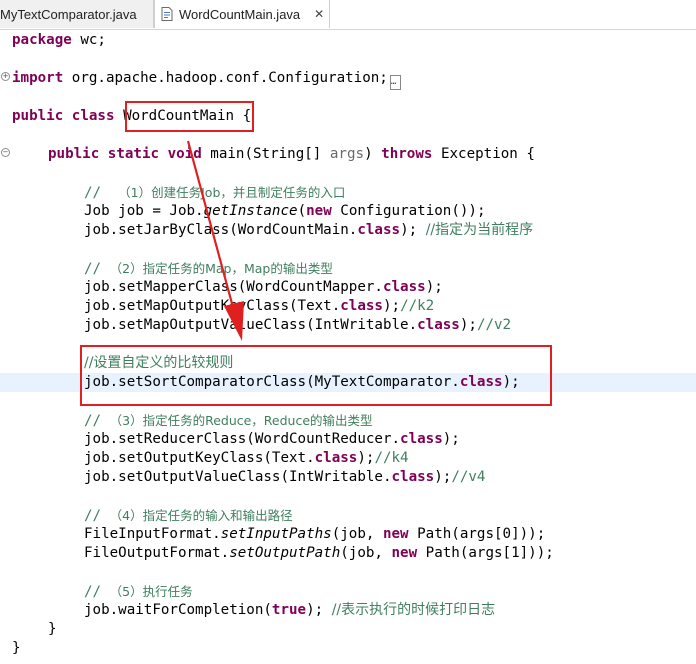 The image size is (696, 664). Describe the element at coordinates (68, 14) in the screenshot. I see `tab-label: MyTextComparator.java` at that location.